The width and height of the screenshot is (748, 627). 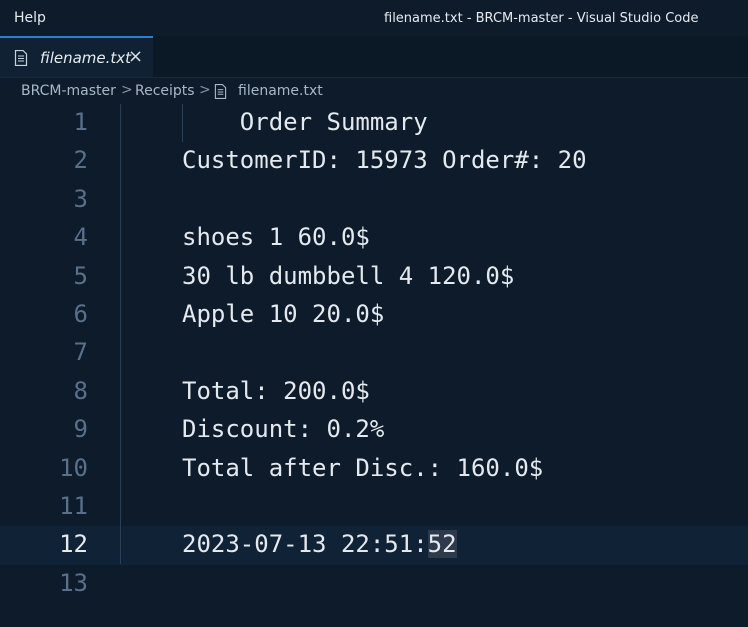 I want to click on line-number: 2, so click(x=80, y=160).